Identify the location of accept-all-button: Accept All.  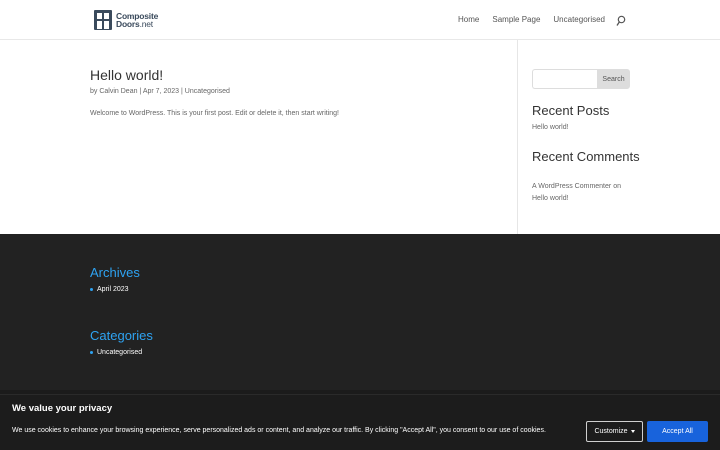
(677, 431).